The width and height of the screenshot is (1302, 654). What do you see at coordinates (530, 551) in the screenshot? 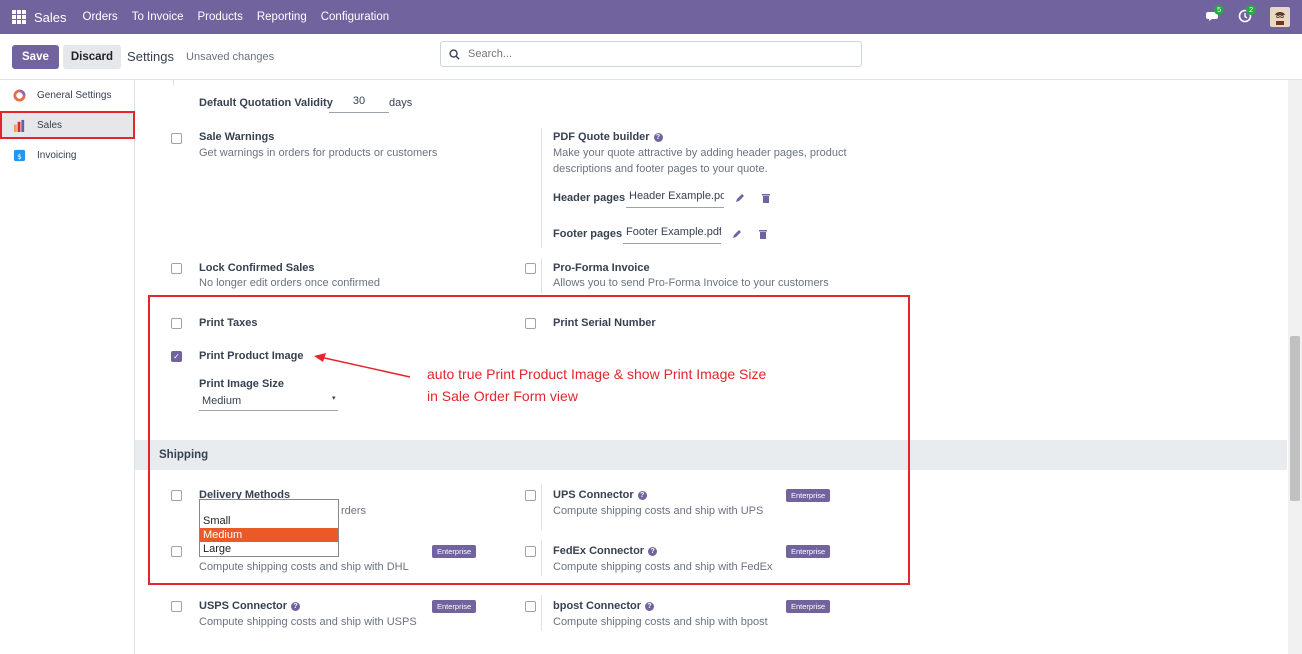
I see `fedex-checkbox` at bounding box center [530, 551].